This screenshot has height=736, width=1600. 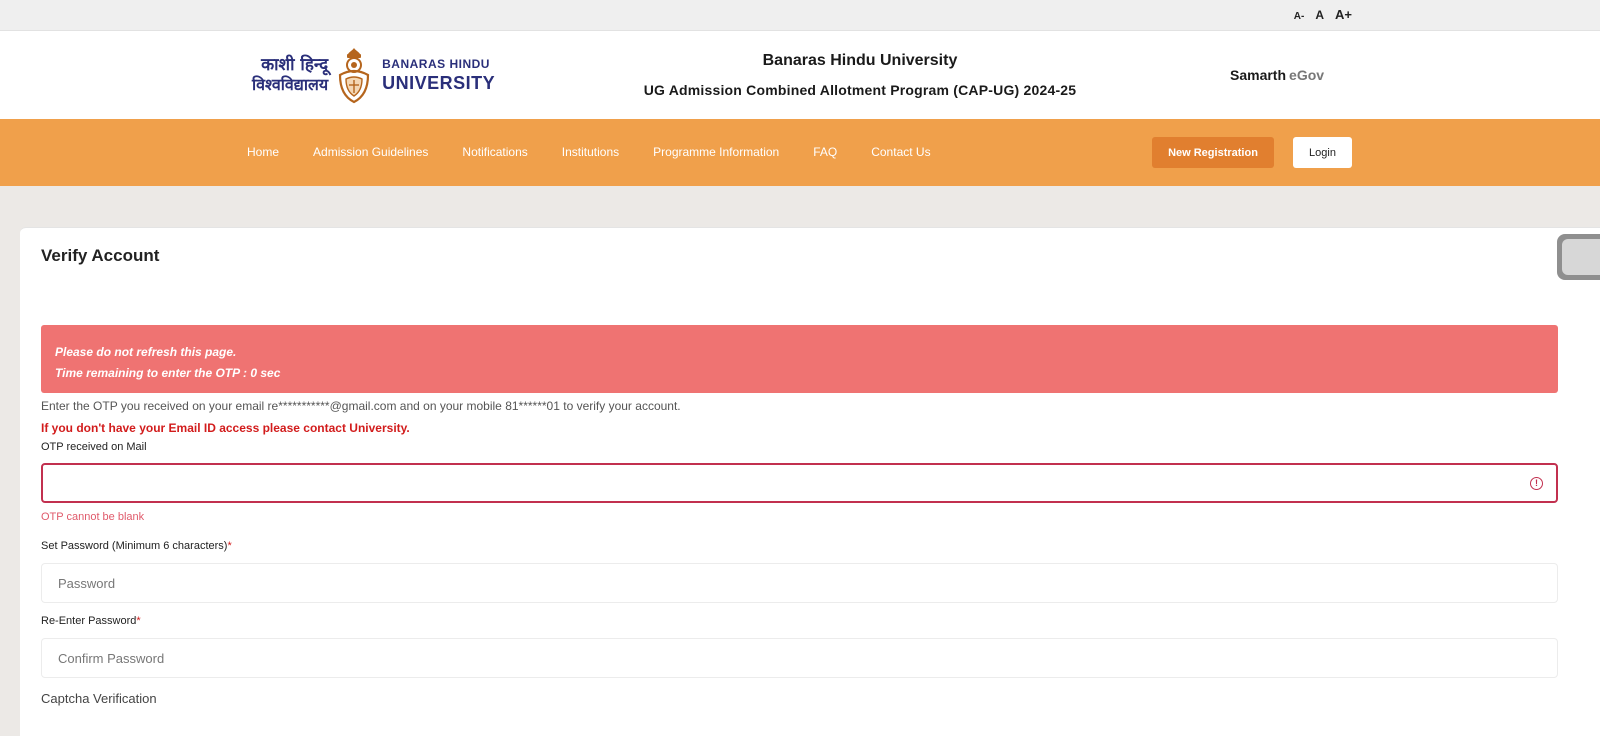 I want to click on confirm-password-label: Re-Enter Password*, so click(x=91, y=621).